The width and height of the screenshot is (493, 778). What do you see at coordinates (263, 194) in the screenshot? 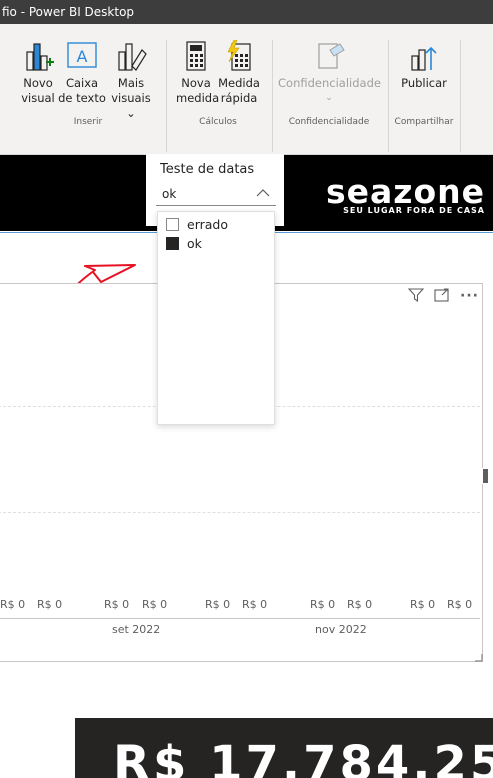
I see `chevron-up-icon` at bounding box center [263, 194].